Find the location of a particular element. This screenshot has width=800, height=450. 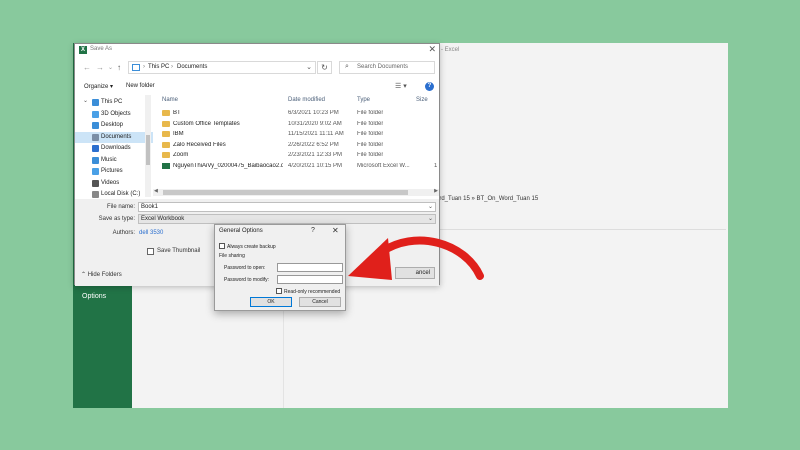

new-folder-button: New folder is located at coordinates (140, 86).